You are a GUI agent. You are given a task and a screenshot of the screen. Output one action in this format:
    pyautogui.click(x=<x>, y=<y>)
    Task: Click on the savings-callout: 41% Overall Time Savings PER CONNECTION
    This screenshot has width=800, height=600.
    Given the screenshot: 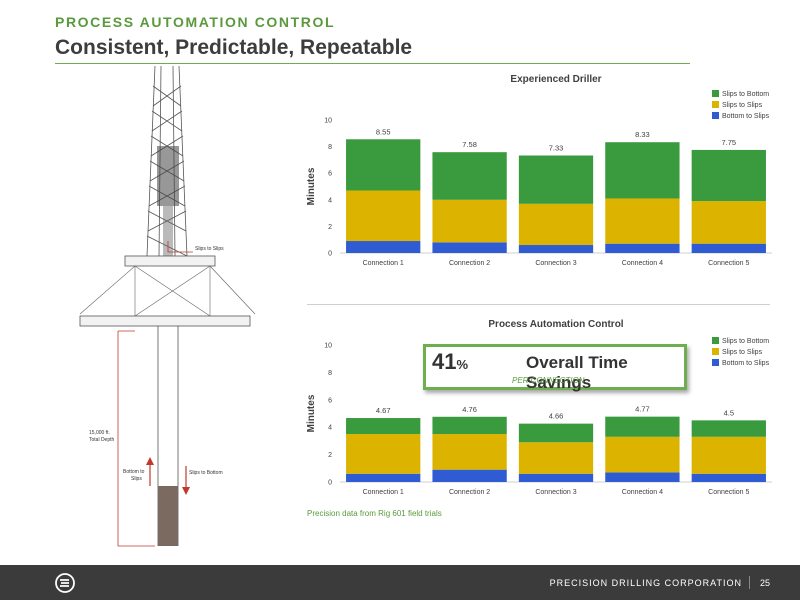 What is the action you would take?
    pyautogui.click(x=555, y=368)
    